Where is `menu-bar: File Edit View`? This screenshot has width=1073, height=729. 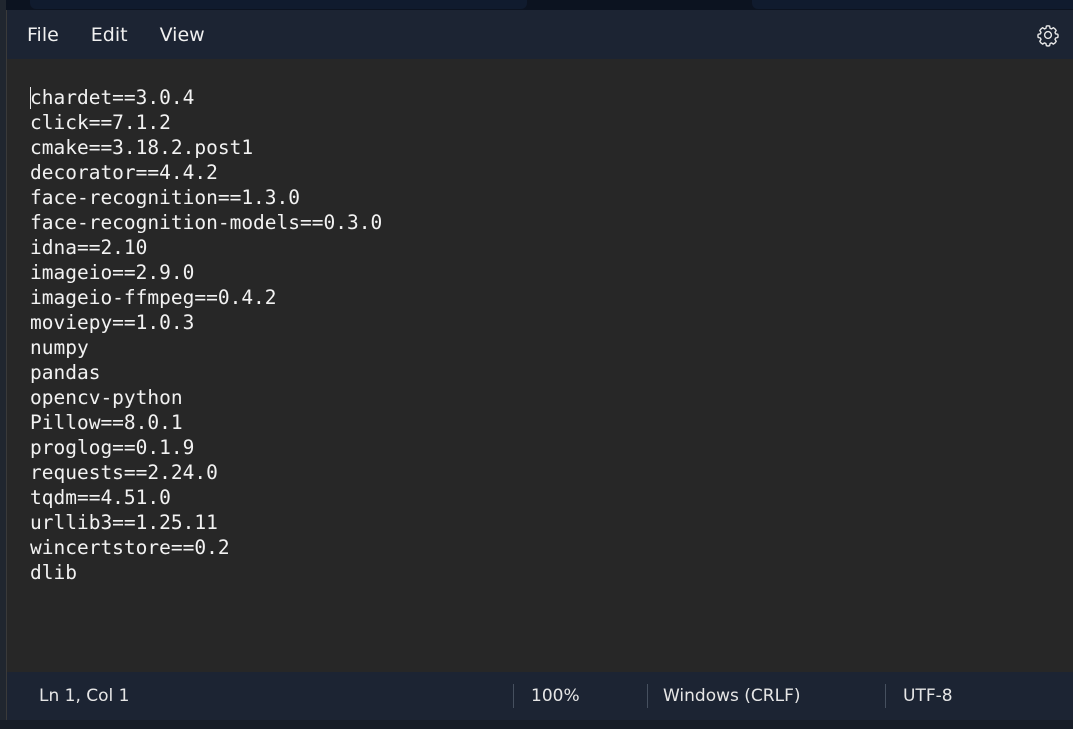 menu-bar: File Edit View is located at coordinates (540, 34).